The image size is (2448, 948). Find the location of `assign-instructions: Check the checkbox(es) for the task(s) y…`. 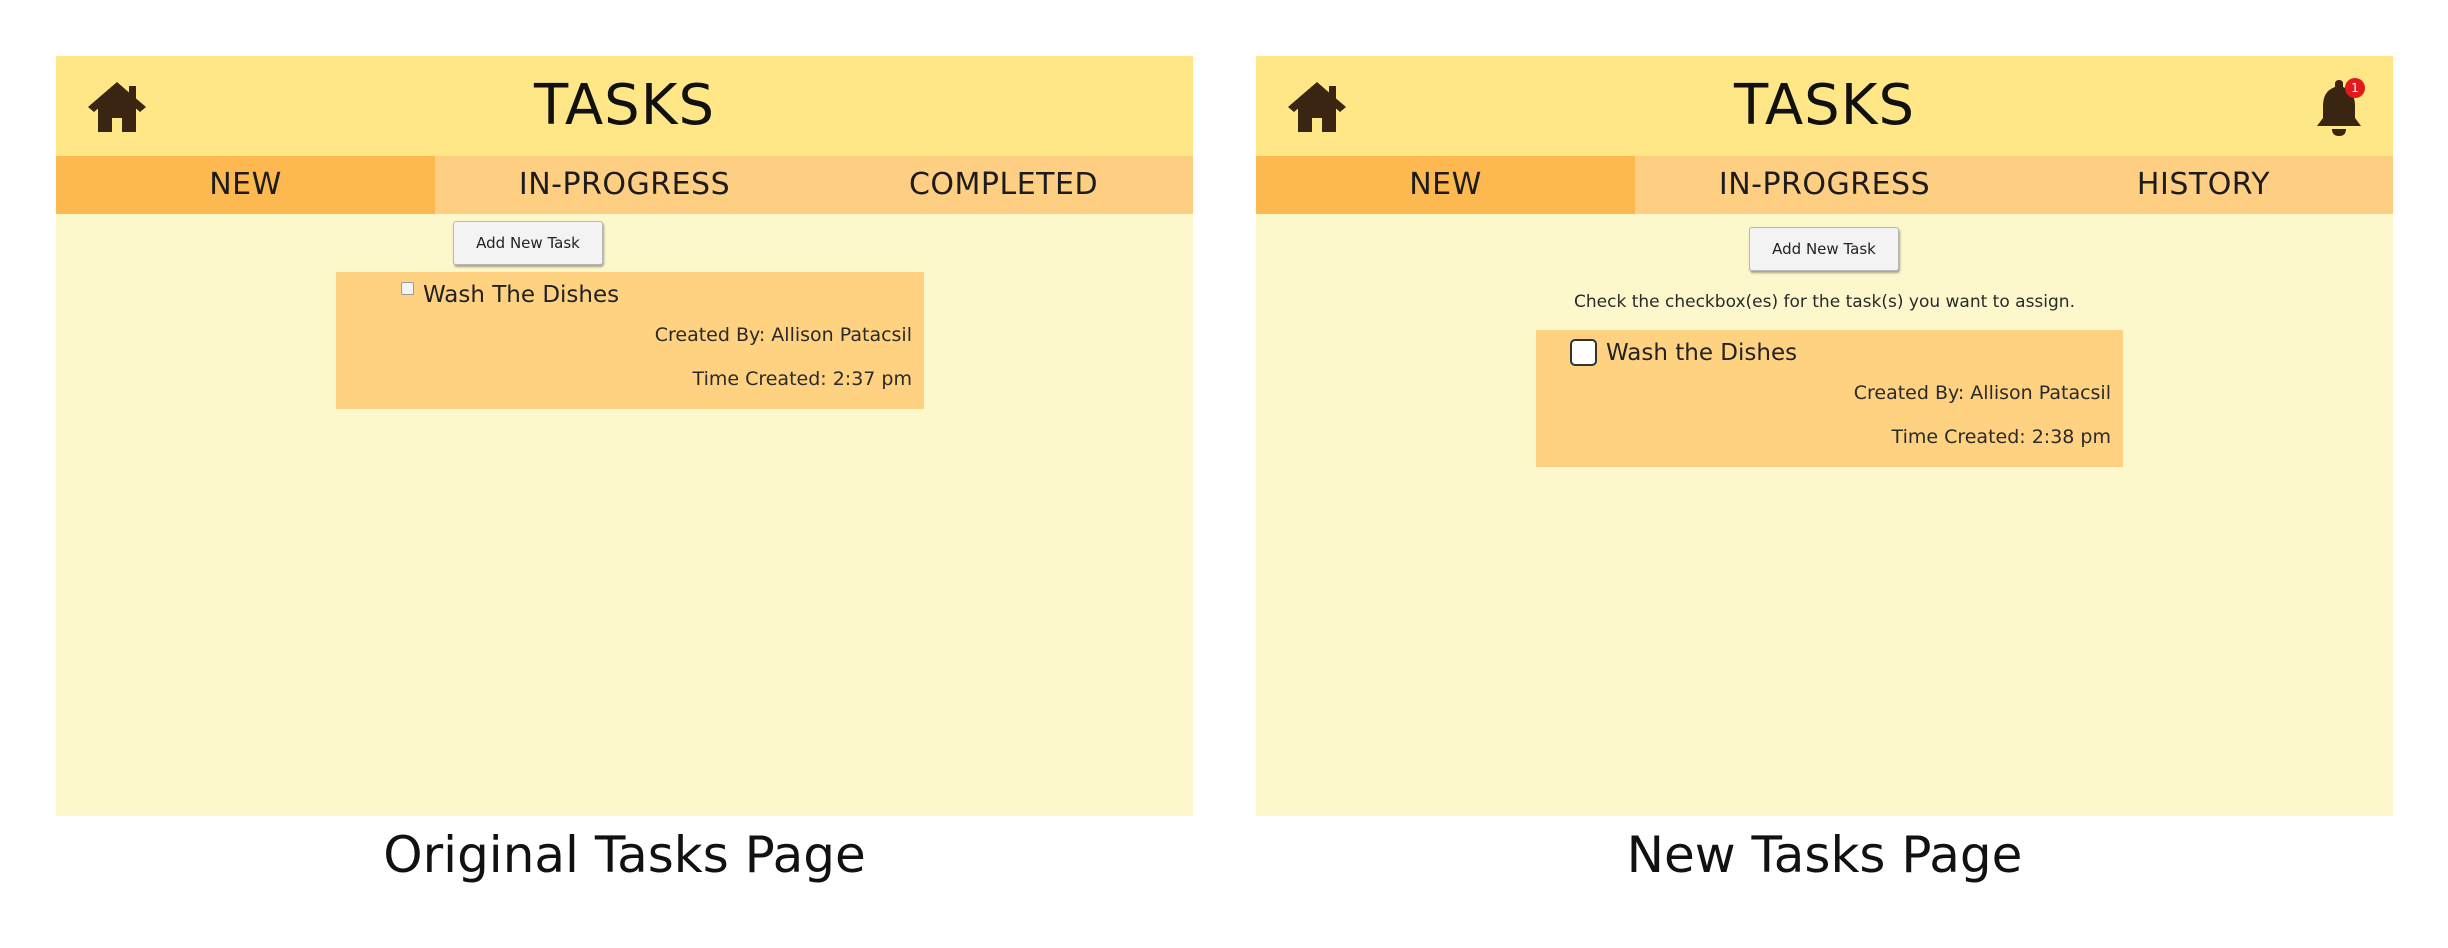

assign-instructions: Check the checkbox(es) for the task(s) y… is located at coordinates (1824, 302).